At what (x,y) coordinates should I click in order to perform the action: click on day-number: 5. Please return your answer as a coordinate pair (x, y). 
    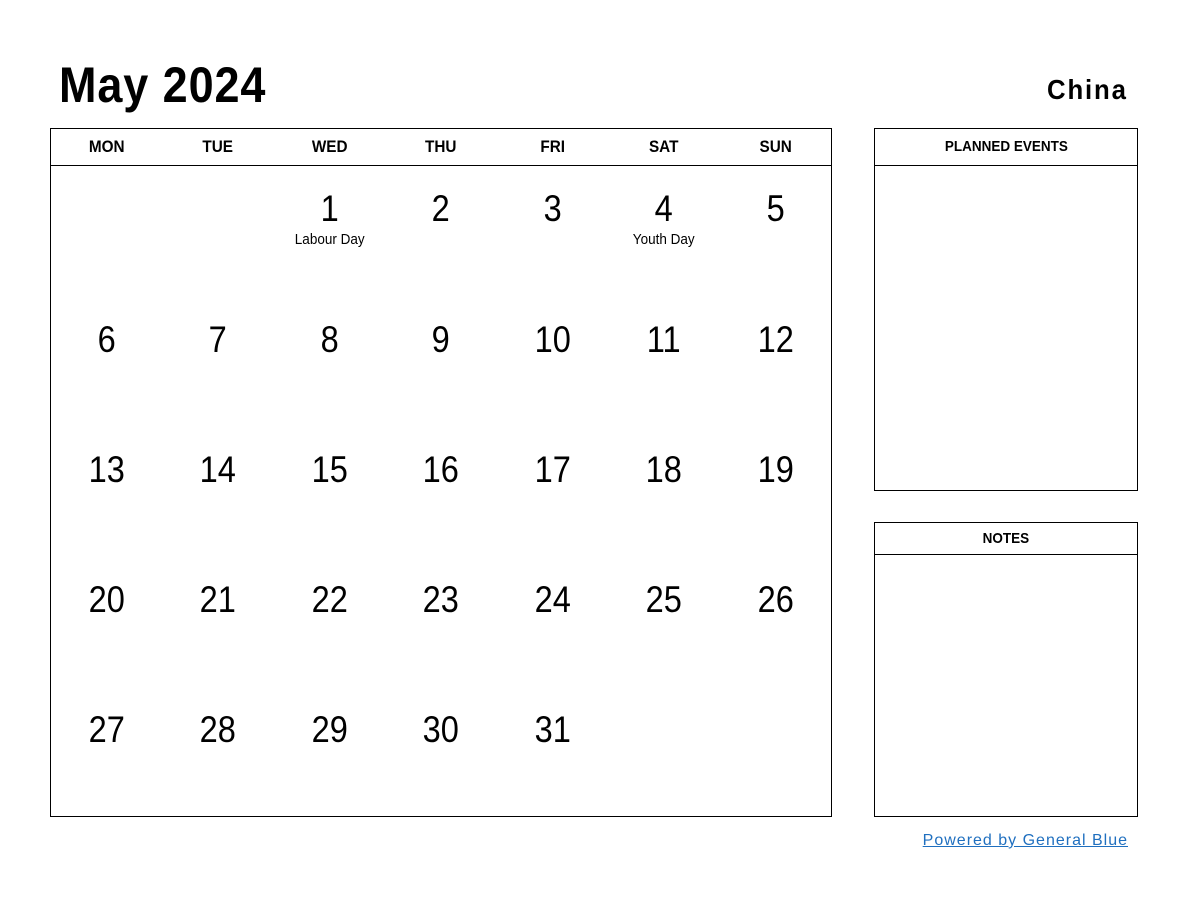
    Looking at the image, I should click on (775, 208).